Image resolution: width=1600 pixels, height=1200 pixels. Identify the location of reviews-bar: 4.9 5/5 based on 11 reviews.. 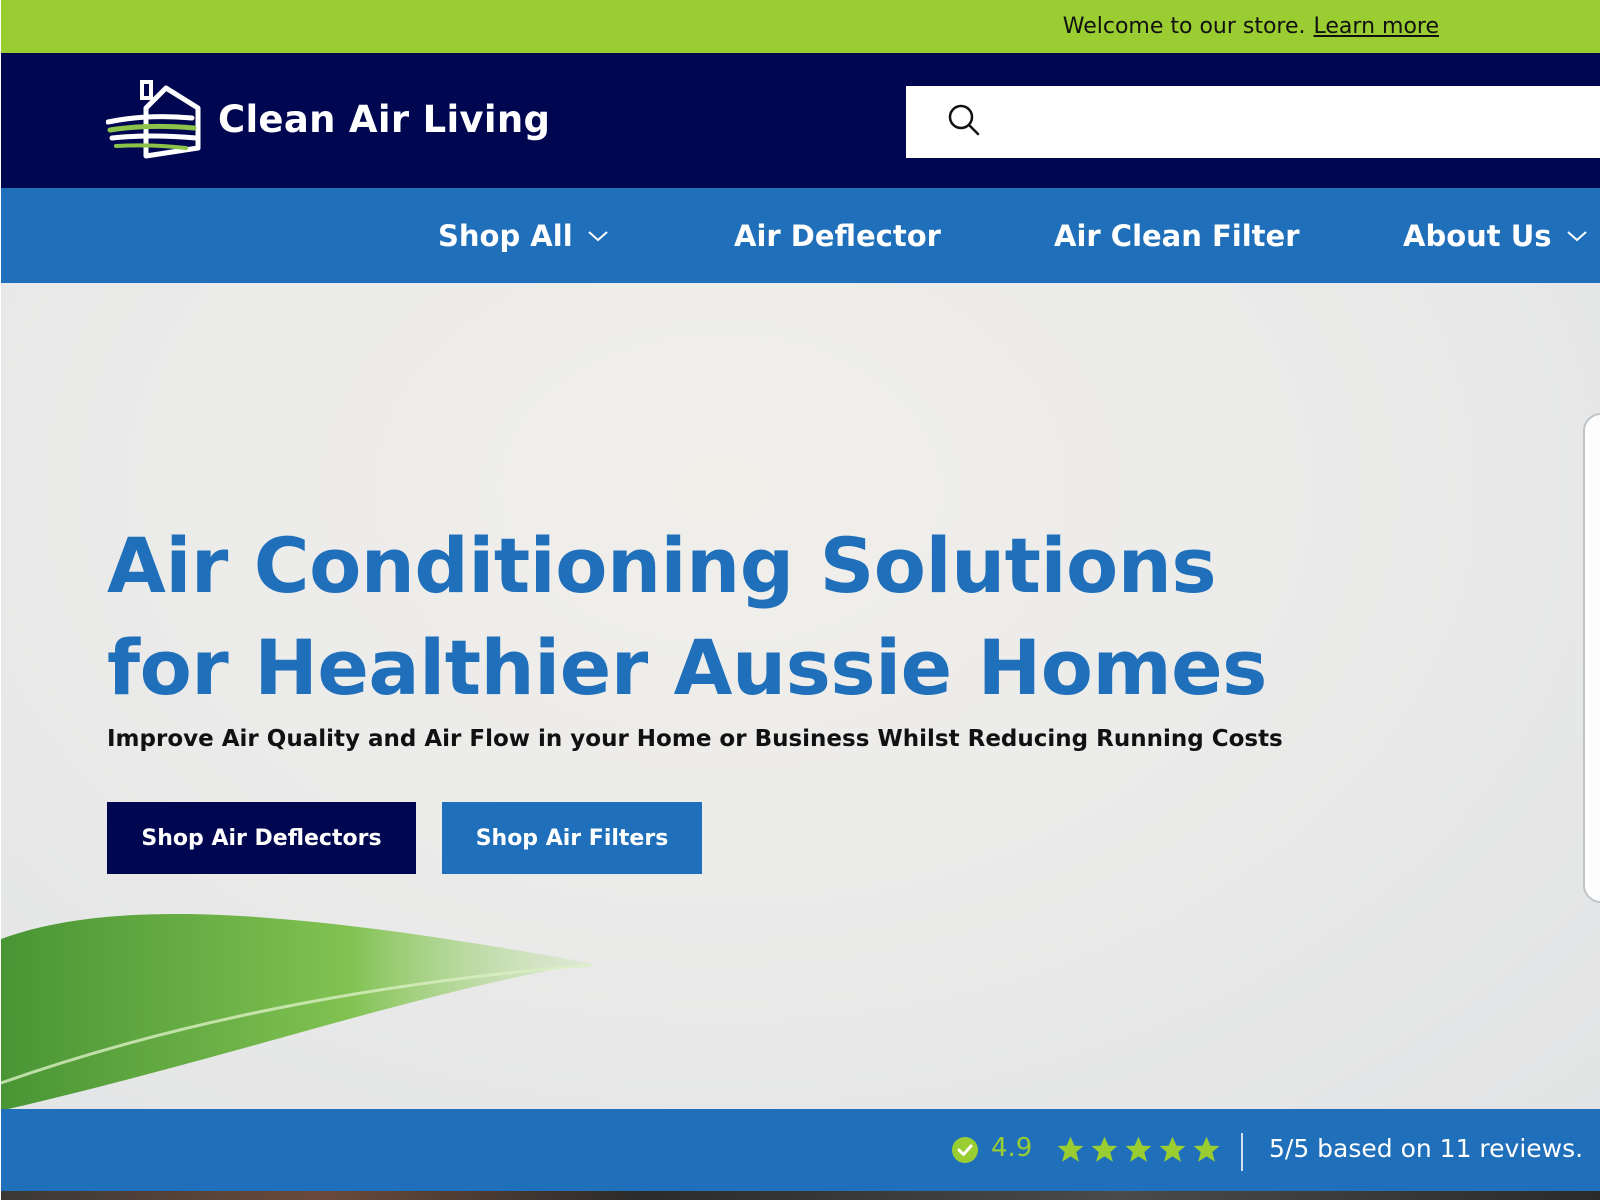
(800, 1150).